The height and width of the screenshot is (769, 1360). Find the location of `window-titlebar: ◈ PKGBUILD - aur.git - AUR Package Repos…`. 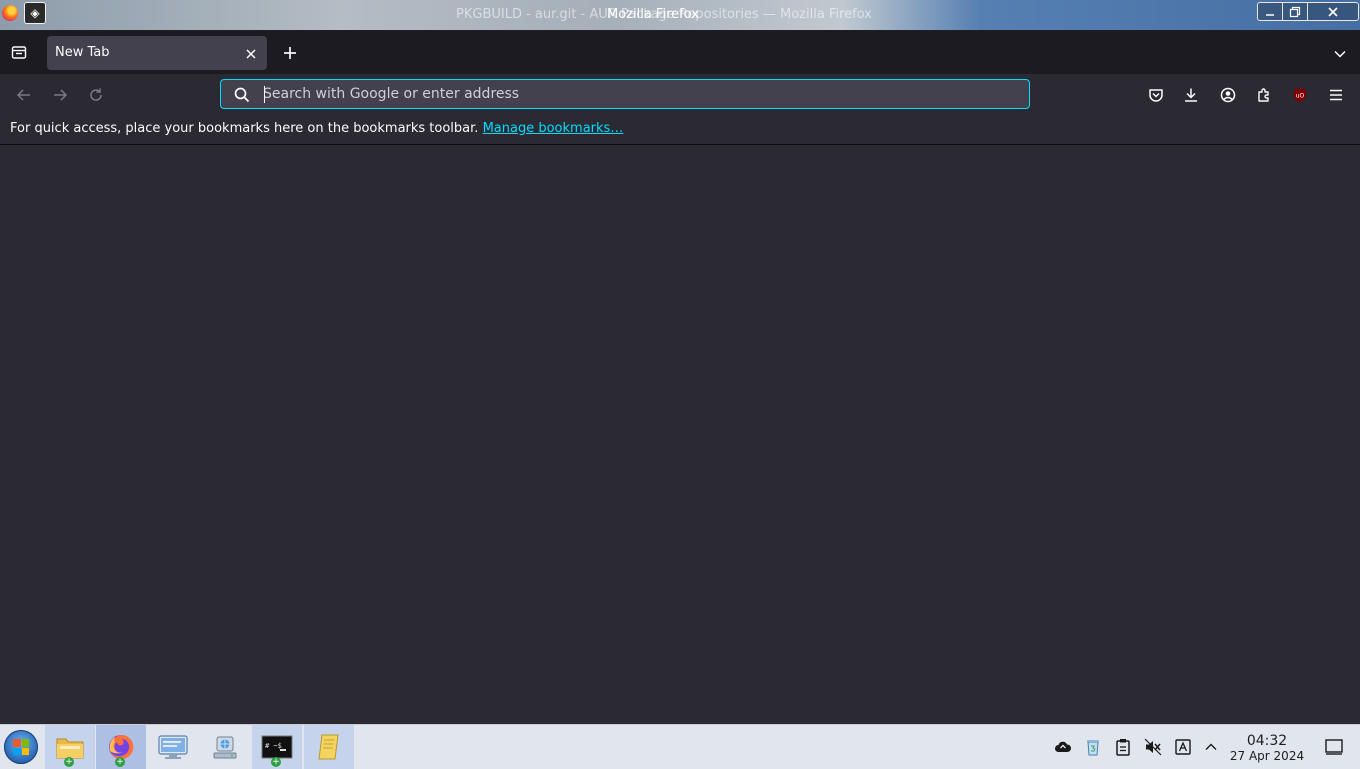

window-titlebar: ◈ PKGBUILD - aur.git - AUR Package Repos… is located at coordinates (680, 15).